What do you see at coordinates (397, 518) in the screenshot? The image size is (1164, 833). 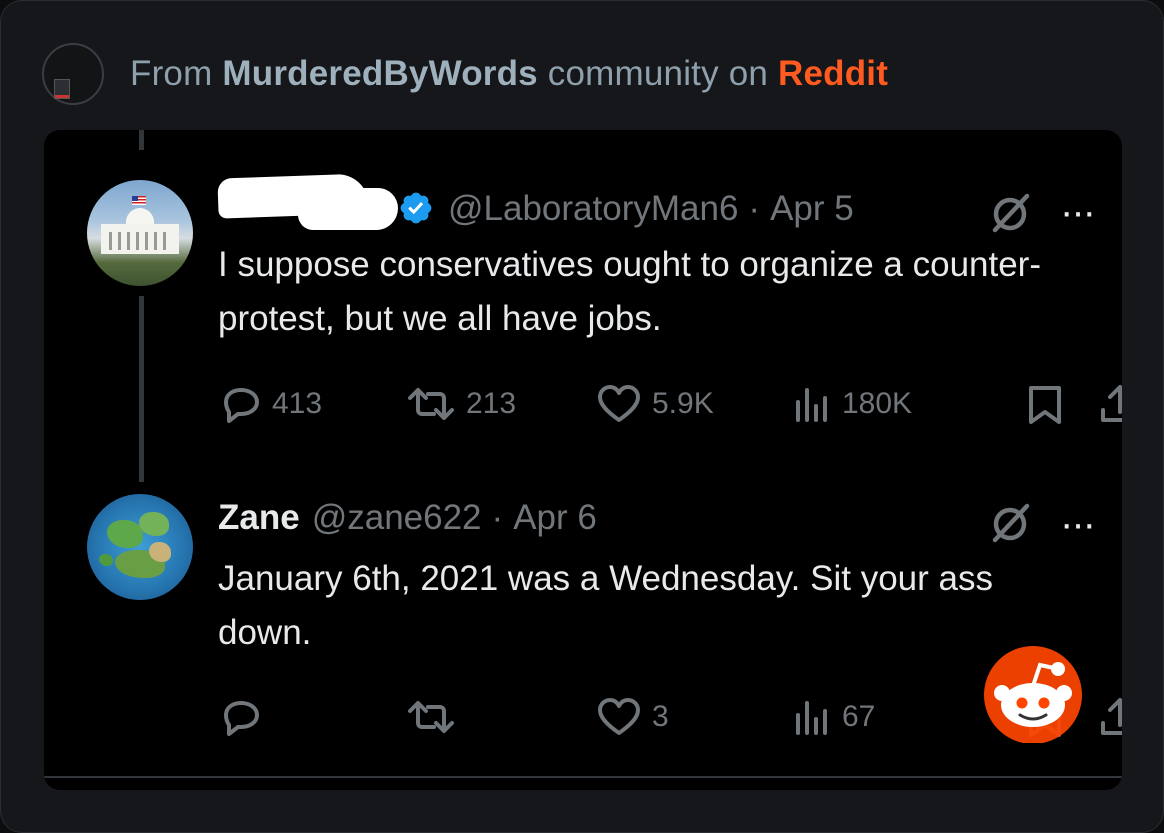 I see `handle: @zane622` at bounding box center [397, 518].